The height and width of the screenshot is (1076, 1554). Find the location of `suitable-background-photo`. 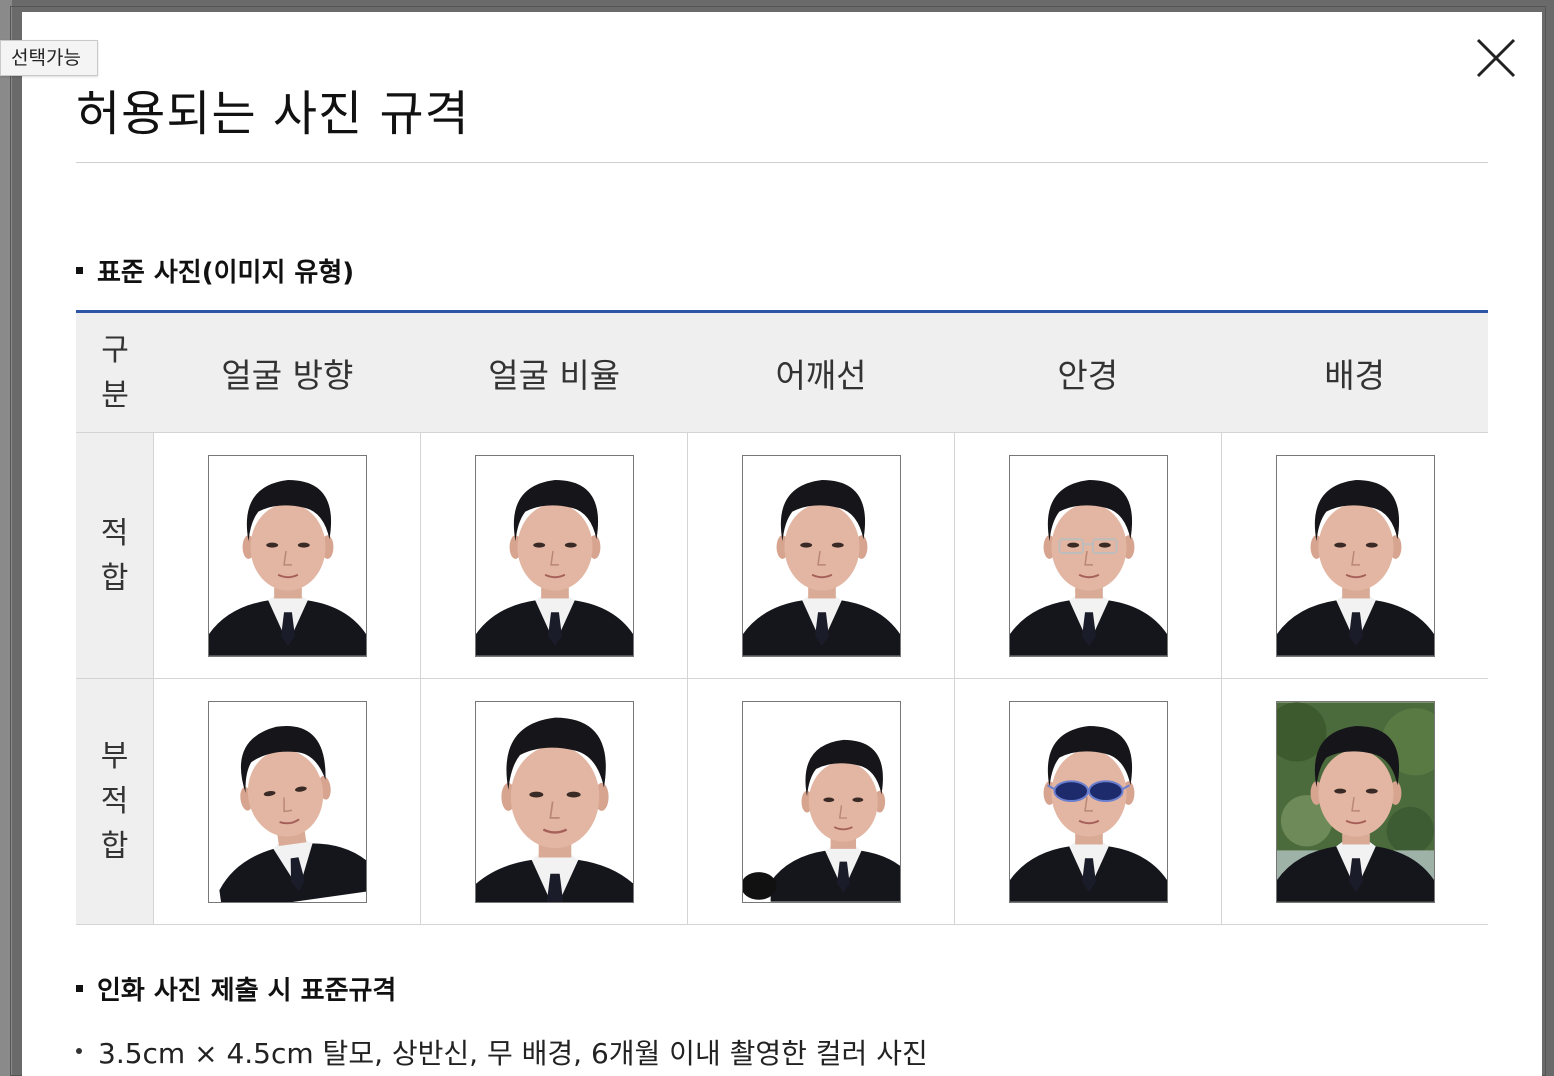

suitable-background-photo is located at coordinates (1355, 555).